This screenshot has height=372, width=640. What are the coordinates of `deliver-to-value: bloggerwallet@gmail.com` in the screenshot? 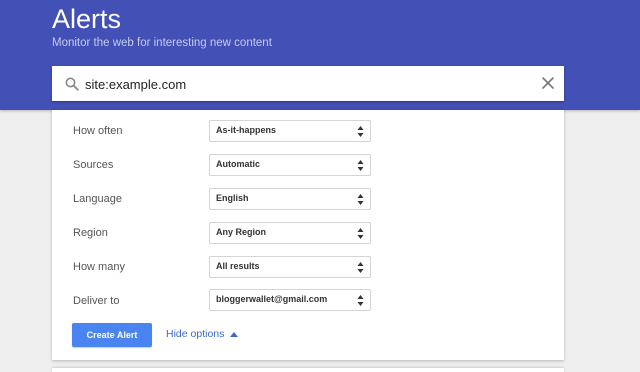 It's located at (272, 299).